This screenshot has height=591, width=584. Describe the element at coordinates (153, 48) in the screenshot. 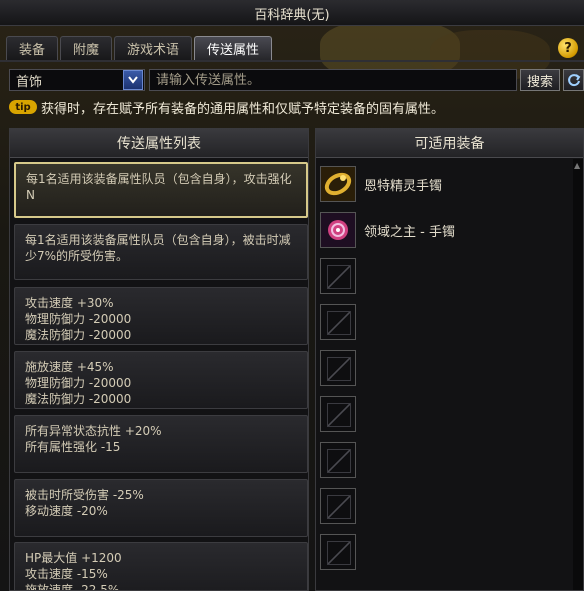

I see `tab-game-terms: 游戏术语` at that location.